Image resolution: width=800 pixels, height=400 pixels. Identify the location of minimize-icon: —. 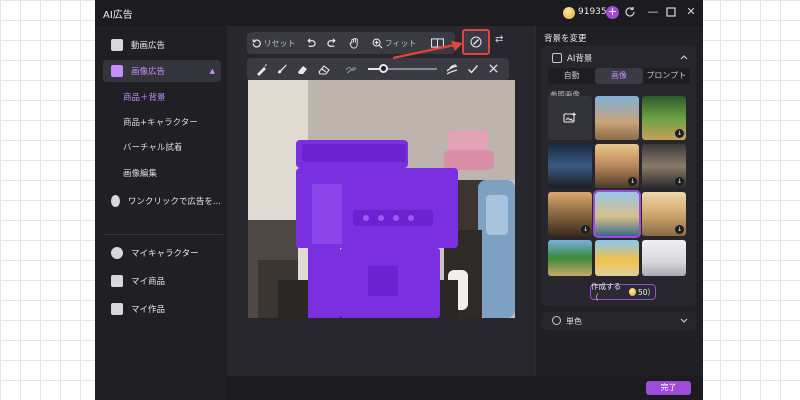
(653, 12).